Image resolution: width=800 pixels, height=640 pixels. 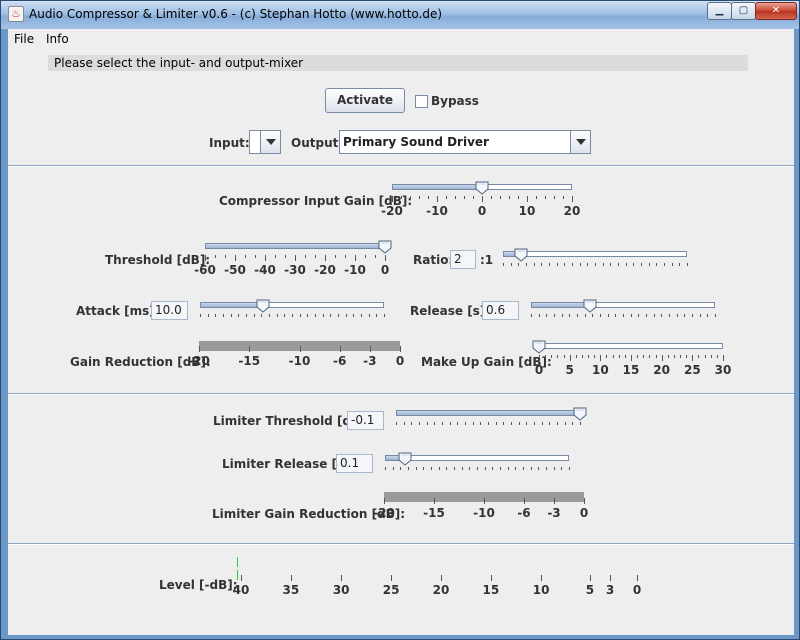 What do you see at coordinates (561, 305) in the screenshot?
I see `slider-fill` at bounding box center [561, 305].